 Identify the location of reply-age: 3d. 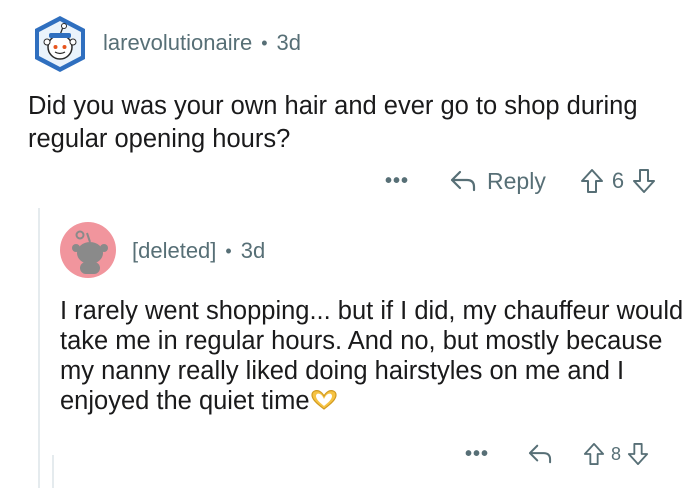
(253, 250).